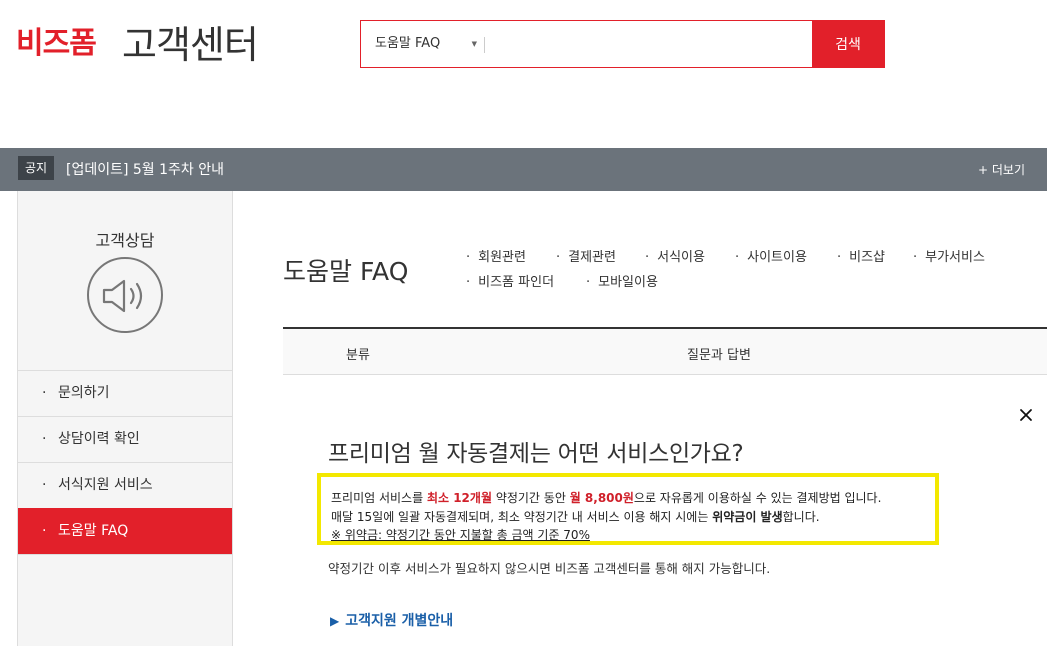 This screenshot has width=1047, height=646. What do you see at coordinates (346, 271) in the screenshot?
I see `faq-heading: 도움말 FAQ` at bounding box center [346, 271].